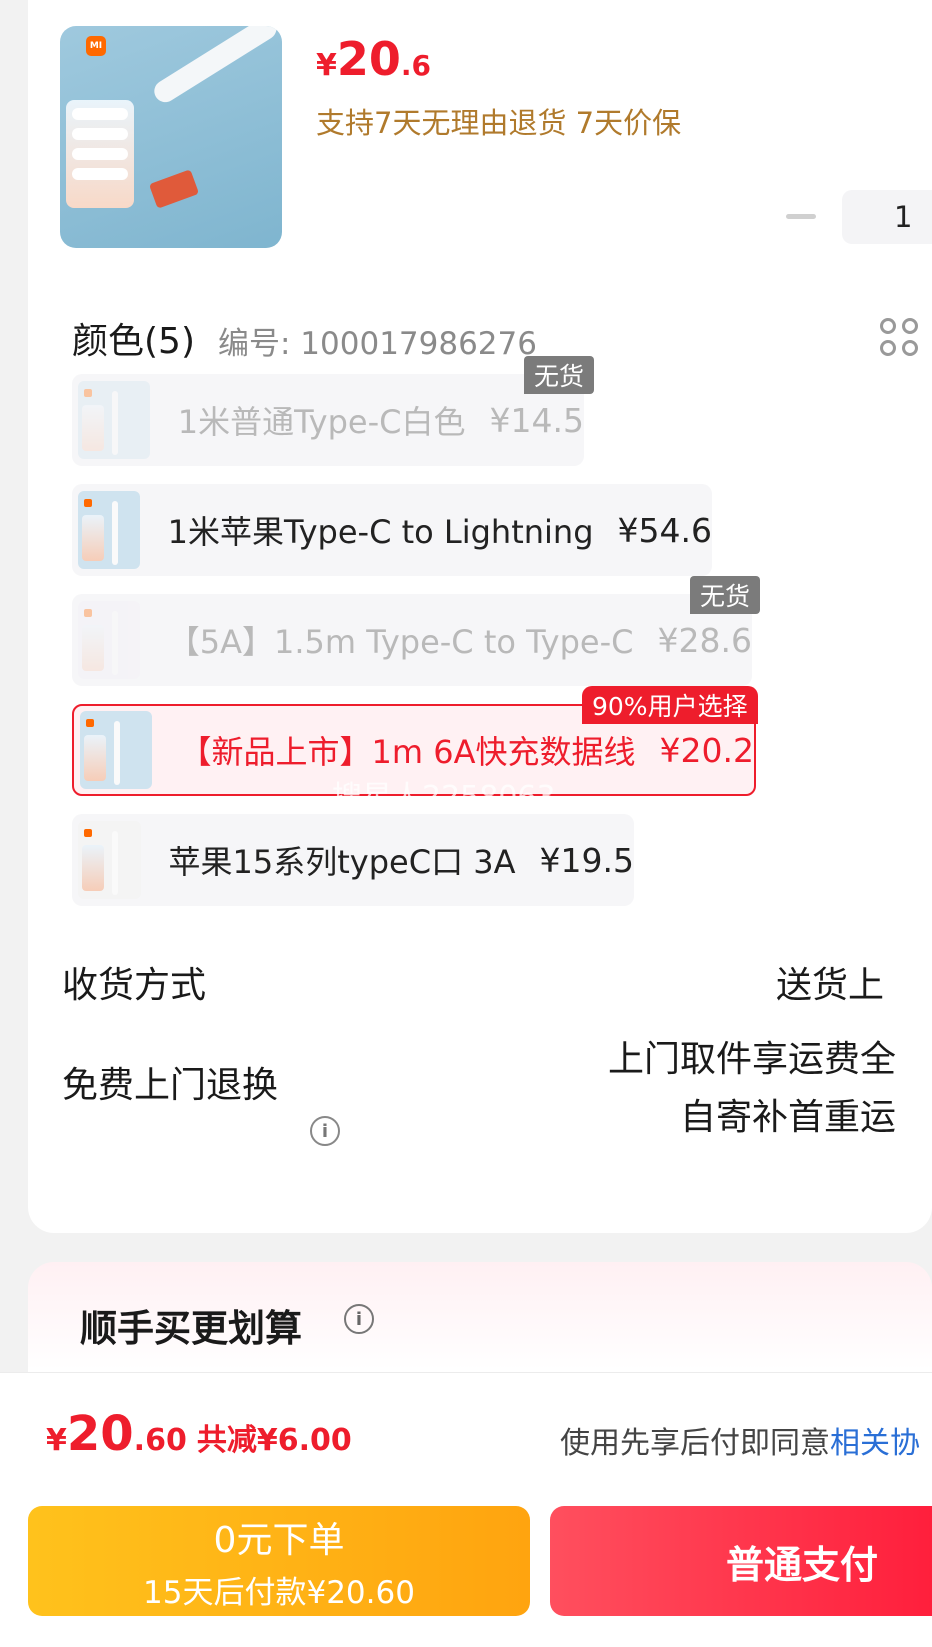  I want to click on product-image-card, so click(100, 154).